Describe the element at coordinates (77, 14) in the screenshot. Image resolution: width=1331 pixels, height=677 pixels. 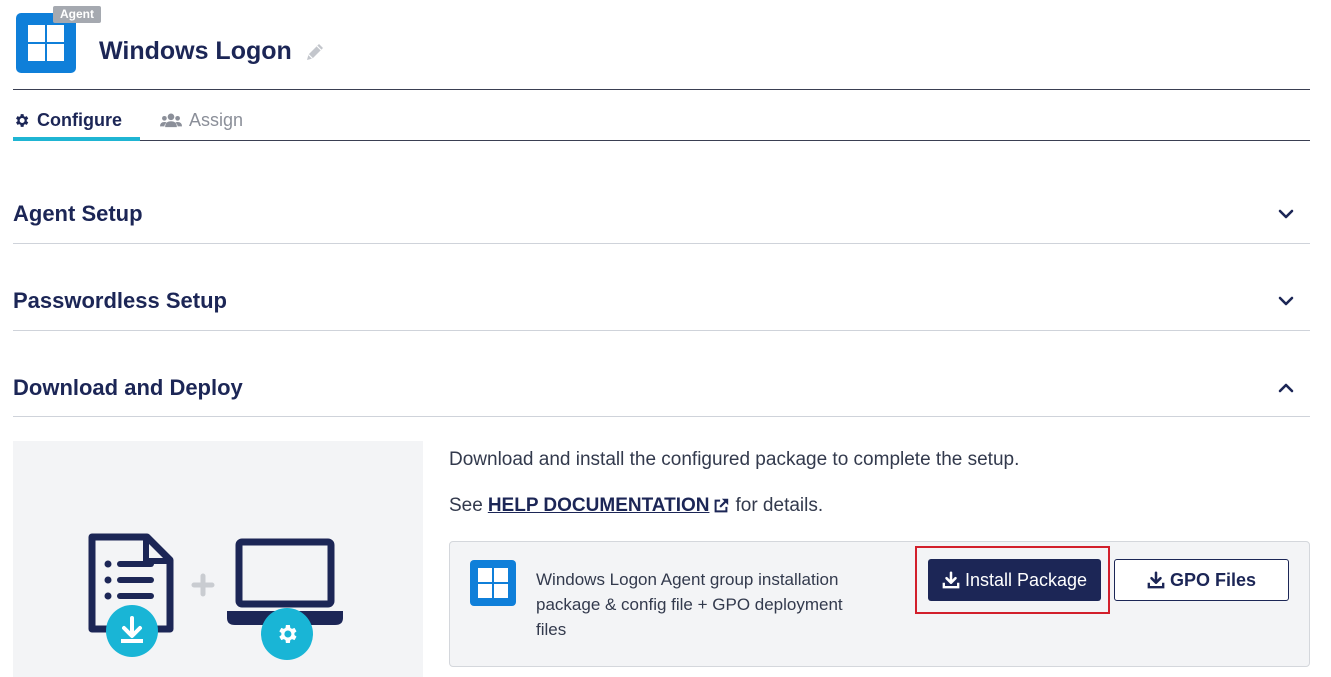
I see `agent-badge: Agent` at that location.